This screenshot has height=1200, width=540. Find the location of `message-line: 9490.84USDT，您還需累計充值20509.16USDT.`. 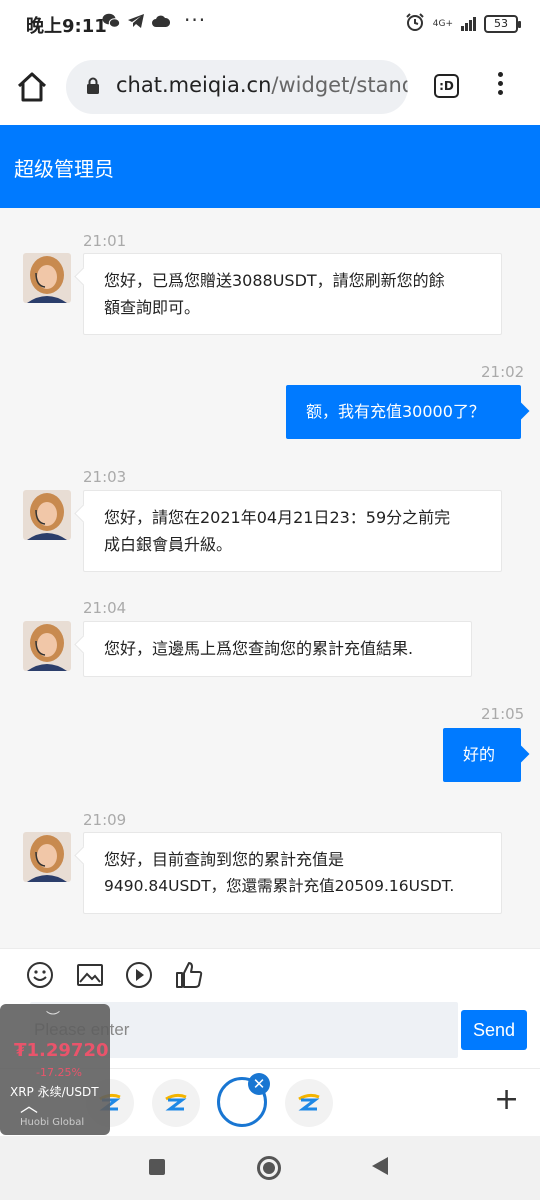

message-line: 9490.84USDT，您還需累計充值20509.16USDT. is located at coordinates (279, 886).